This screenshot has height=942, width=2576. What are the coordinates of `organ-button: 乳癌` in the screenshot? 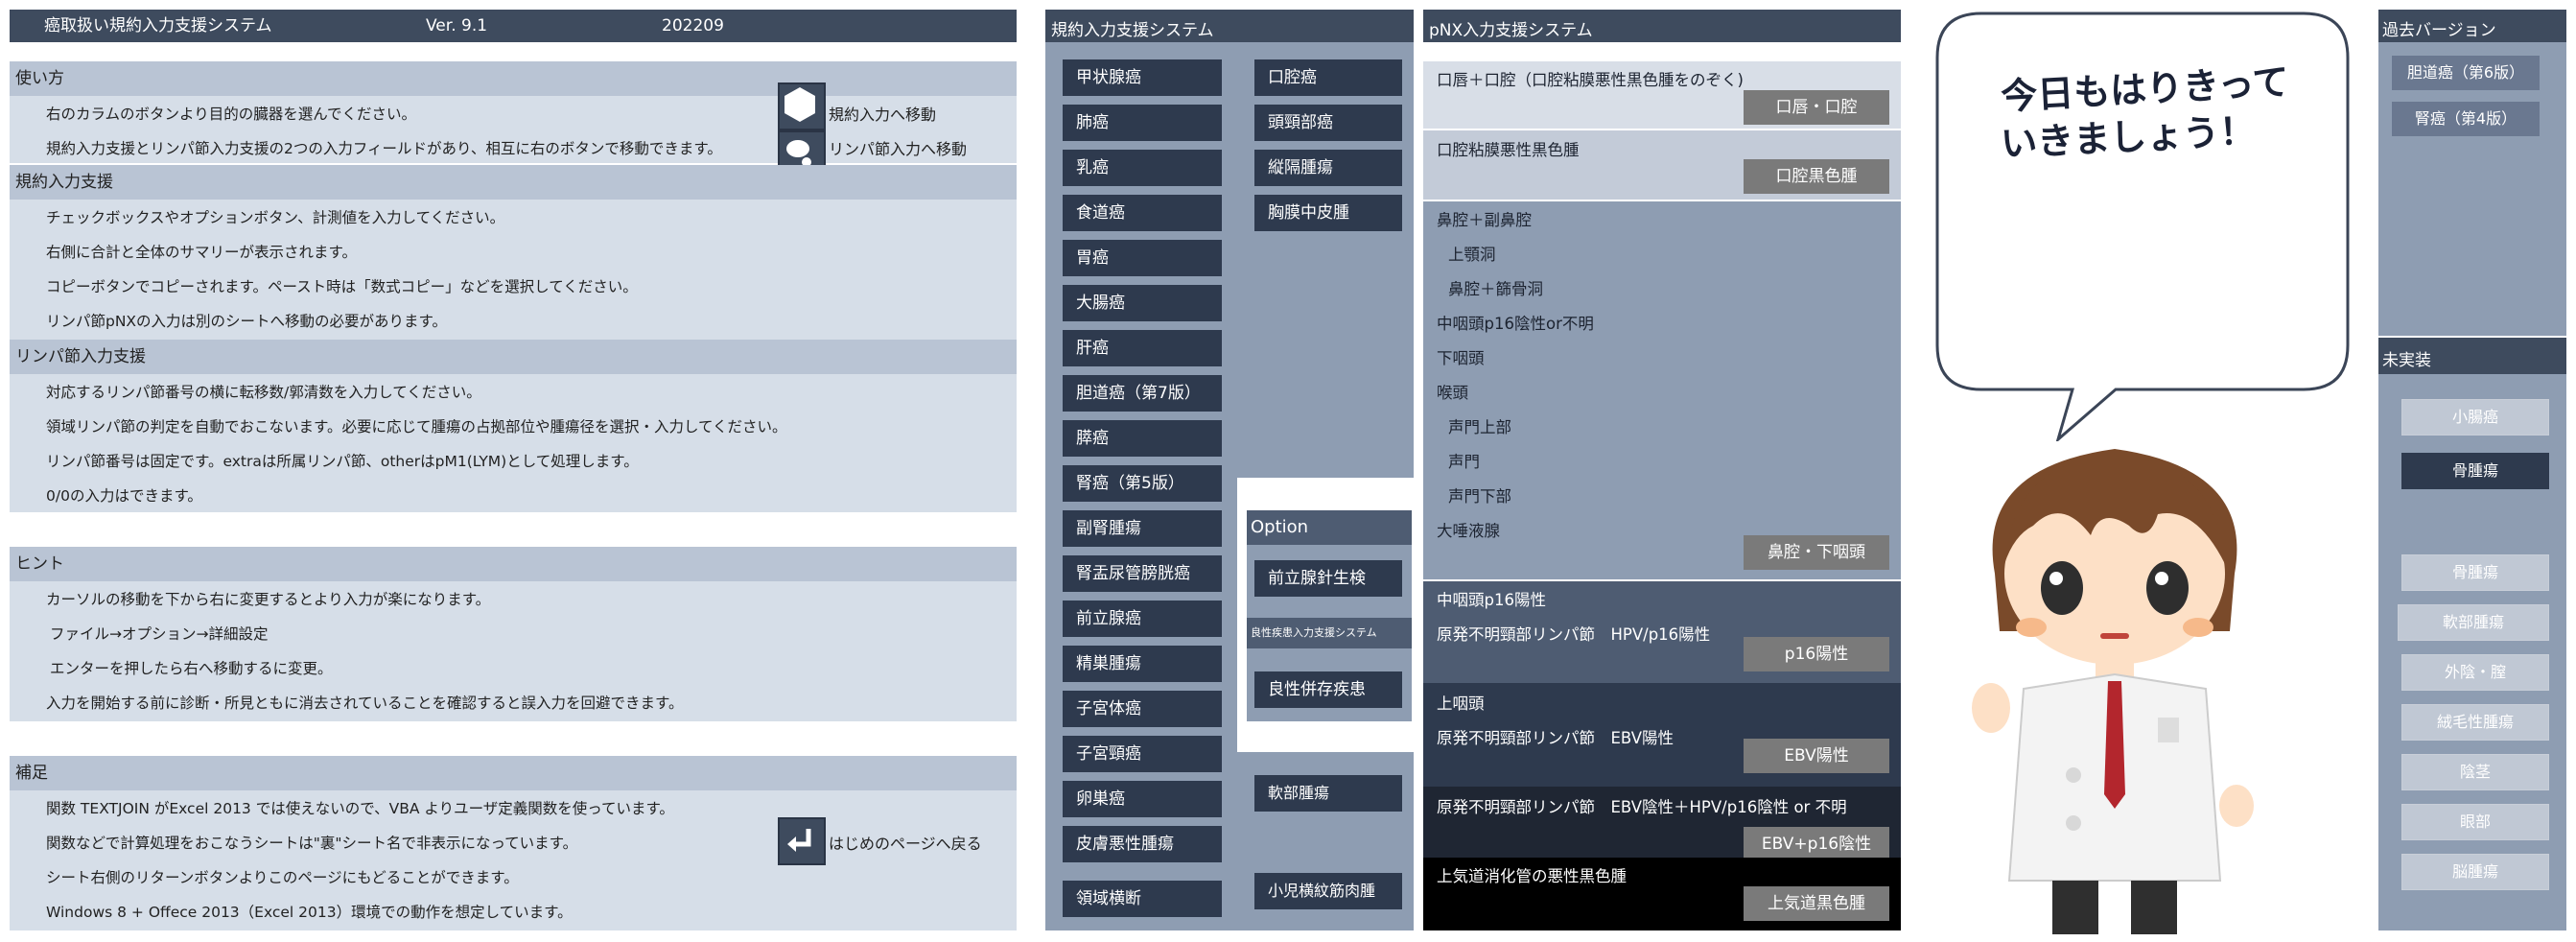 It's located at (1142, 168).